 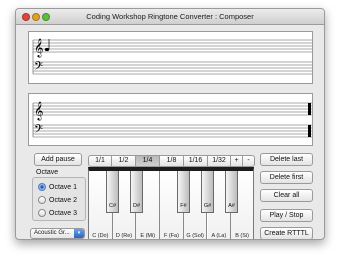 What do you see at coordinates (63, 200) in the screenshot?
I see `octave-2-label: Octave 2` at bounding box center [63, 200].